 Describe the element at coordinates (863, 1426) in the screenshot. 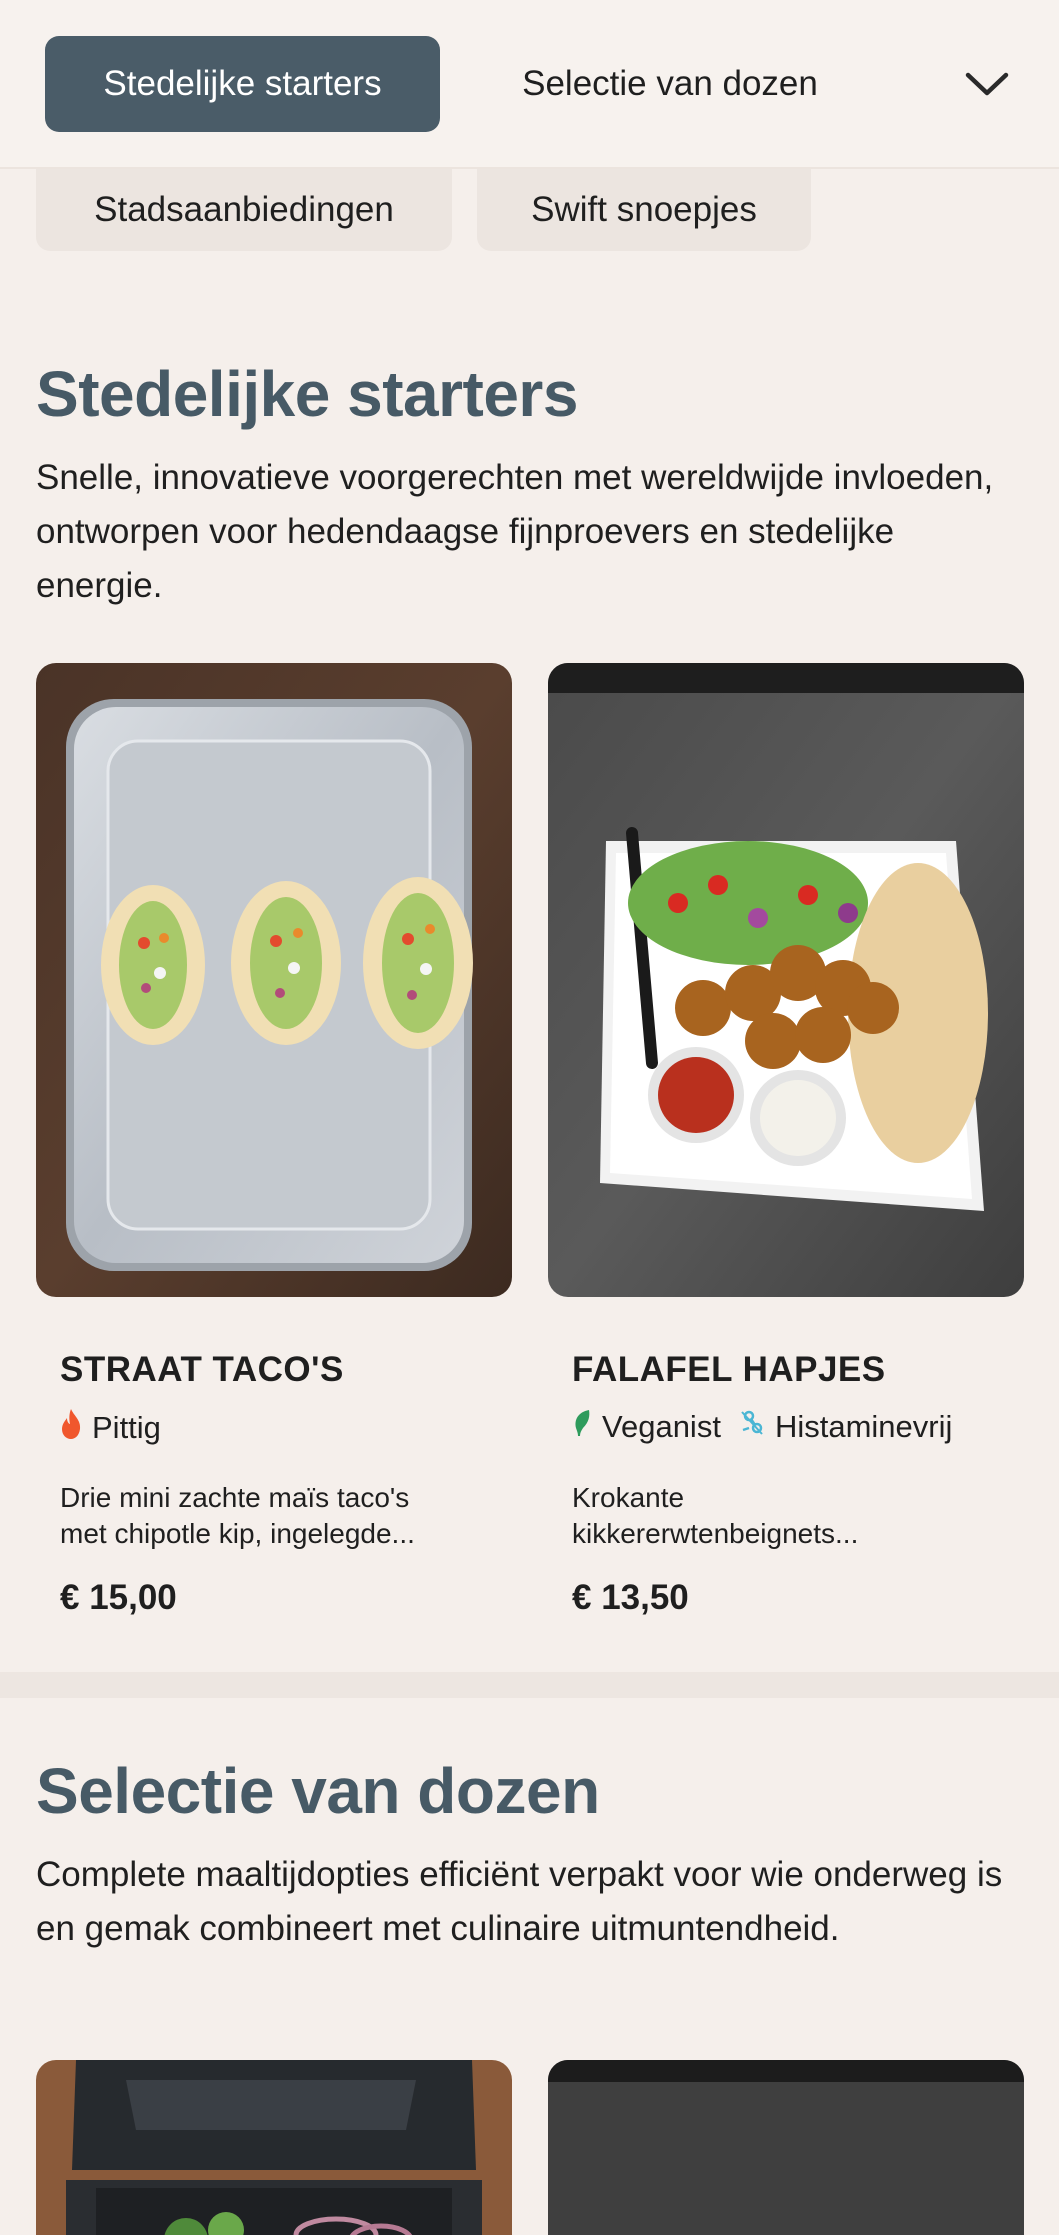

I see `tag-label: Histaminevrij` at that location.